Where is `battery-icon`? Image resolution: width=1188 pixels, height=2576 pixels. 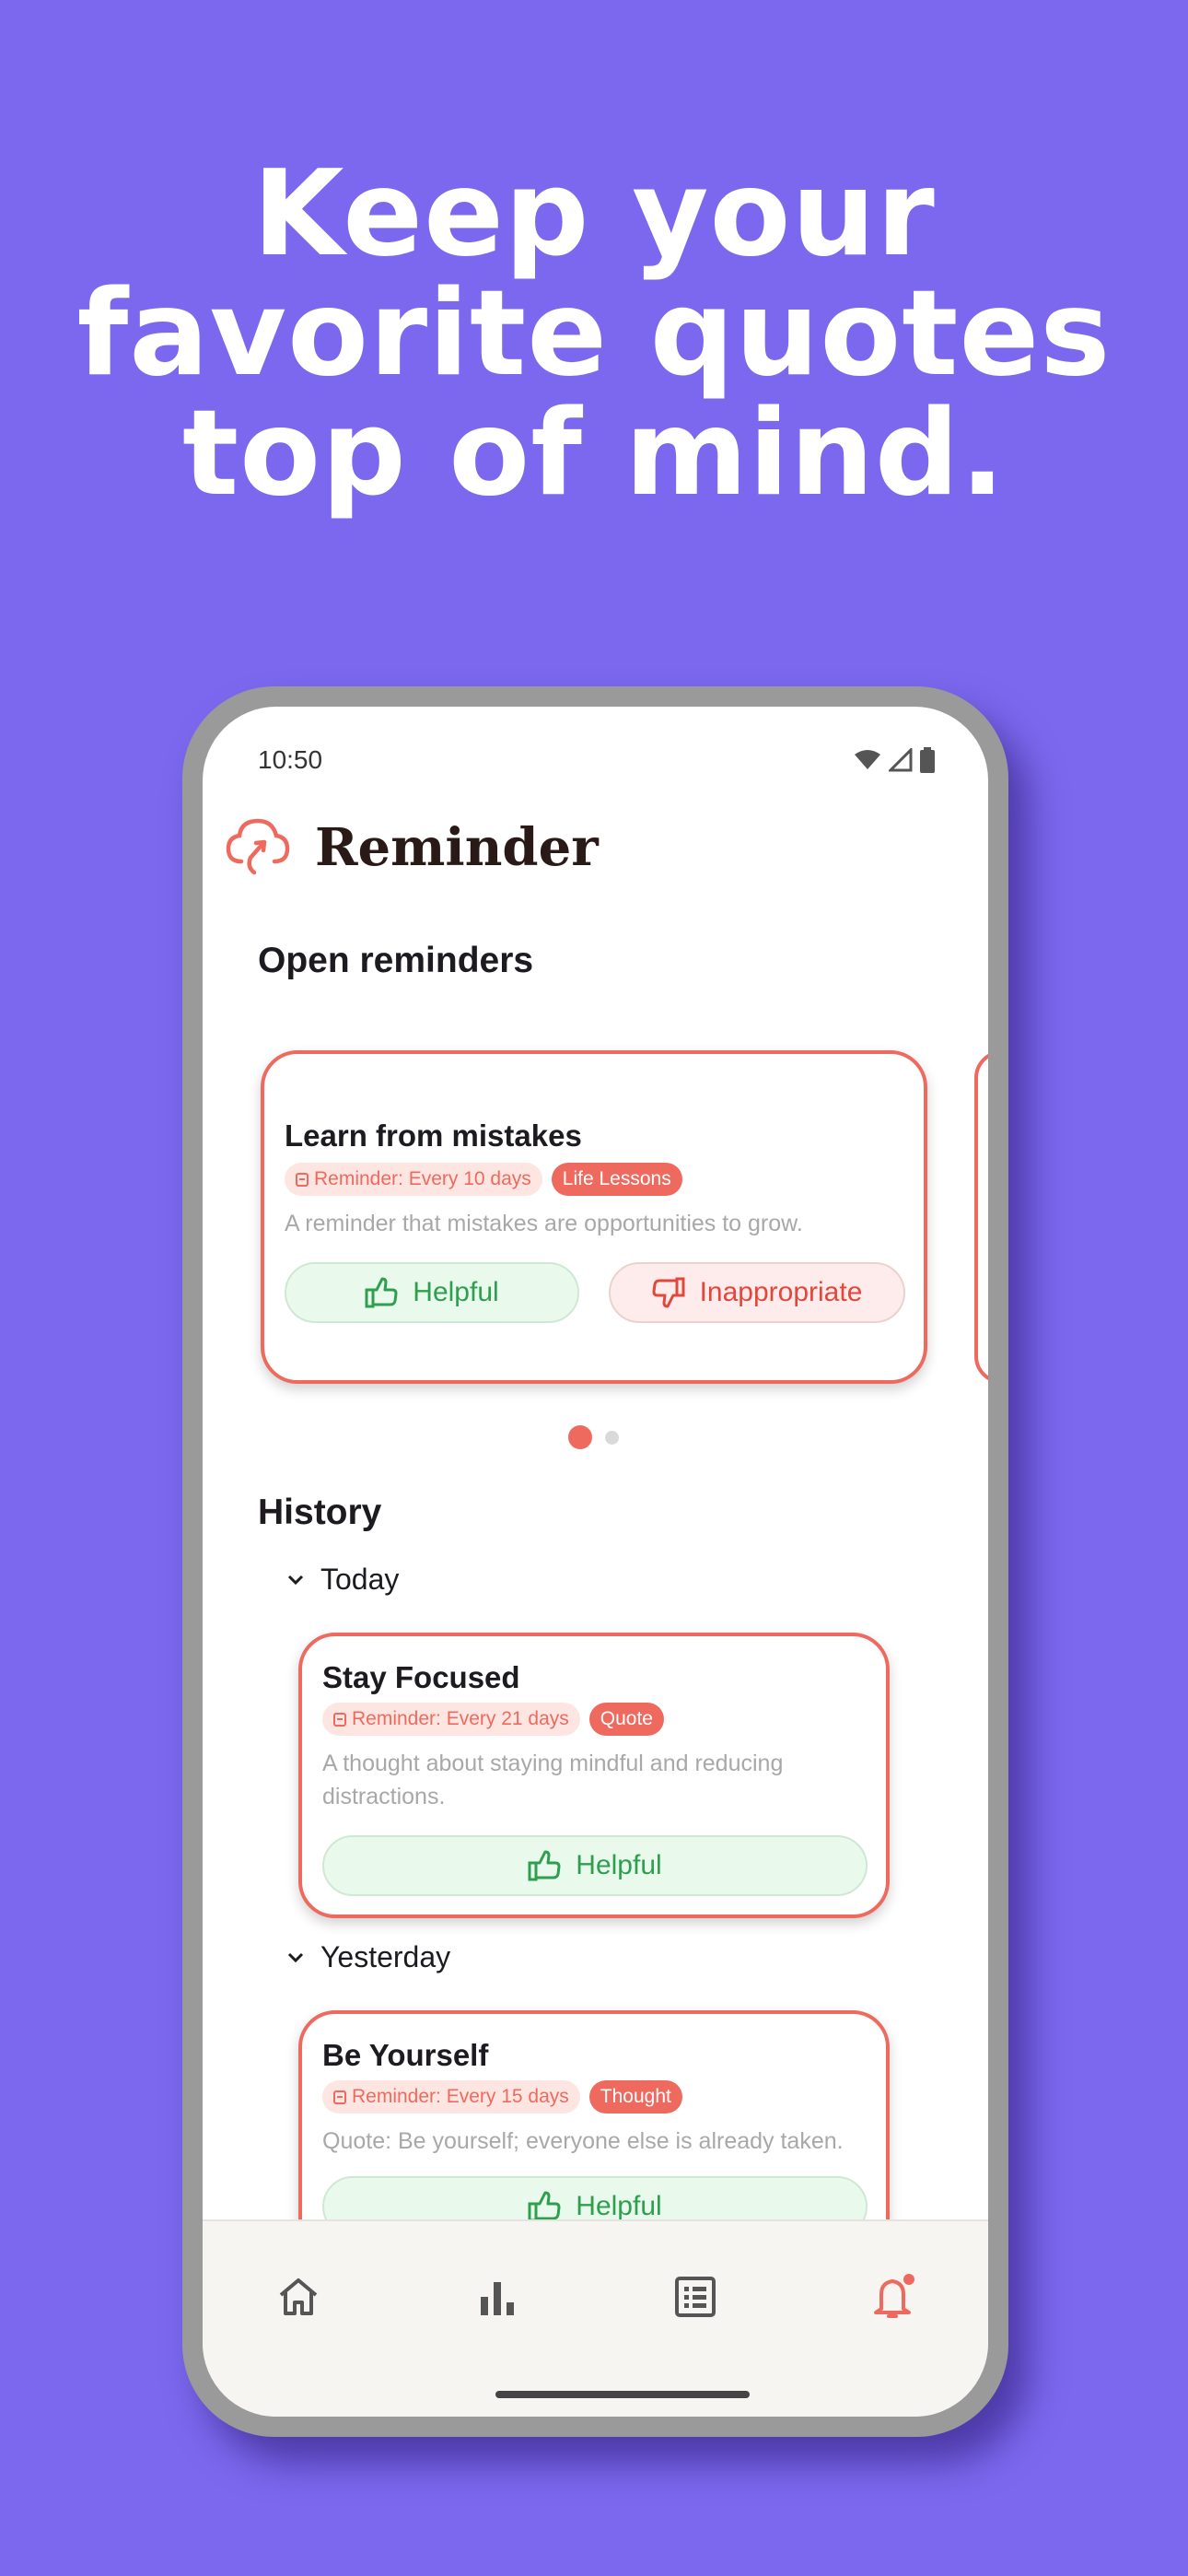
battery-icon is located at coordinates (927, 760).